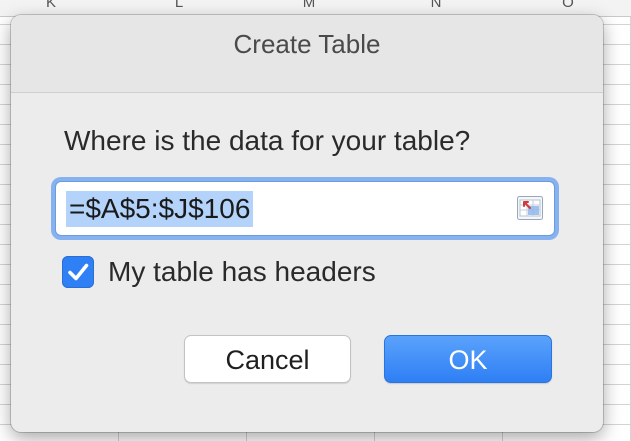 This screenshot has height=441, width=631. Describe the element at coordinates (305, 208) in the screenshot. I see `range-field: =$A$5:$J$106` at that location.